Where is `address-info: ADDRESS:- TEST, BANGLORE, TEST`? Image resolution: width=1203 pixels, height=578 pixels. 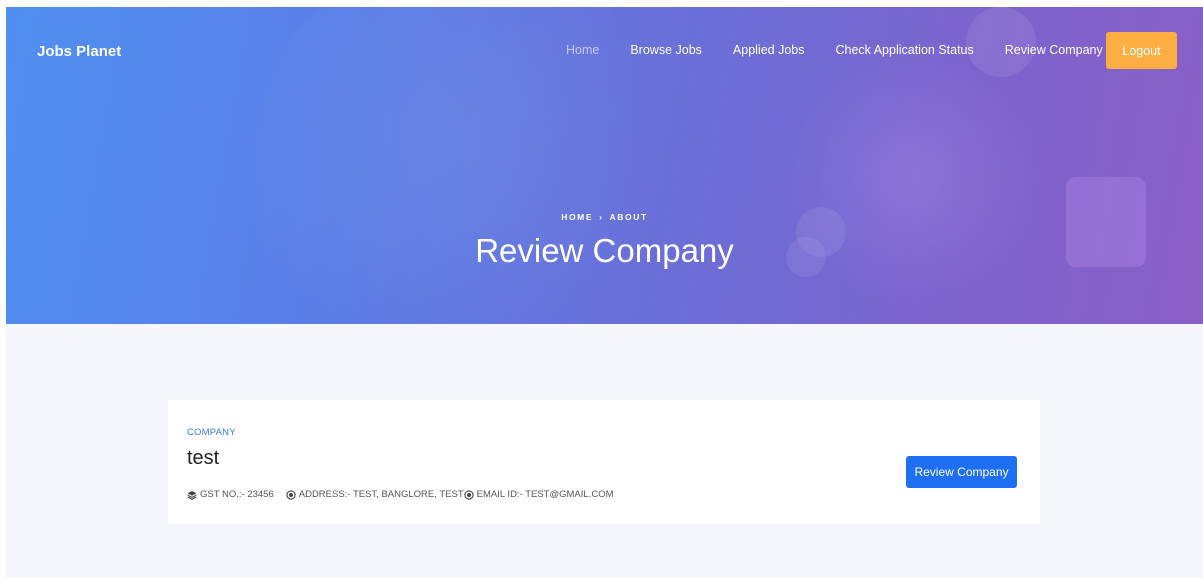
address-info: ADDRESS:- TEST, BANGLORE, TEST is located at coordinates (375, 494).